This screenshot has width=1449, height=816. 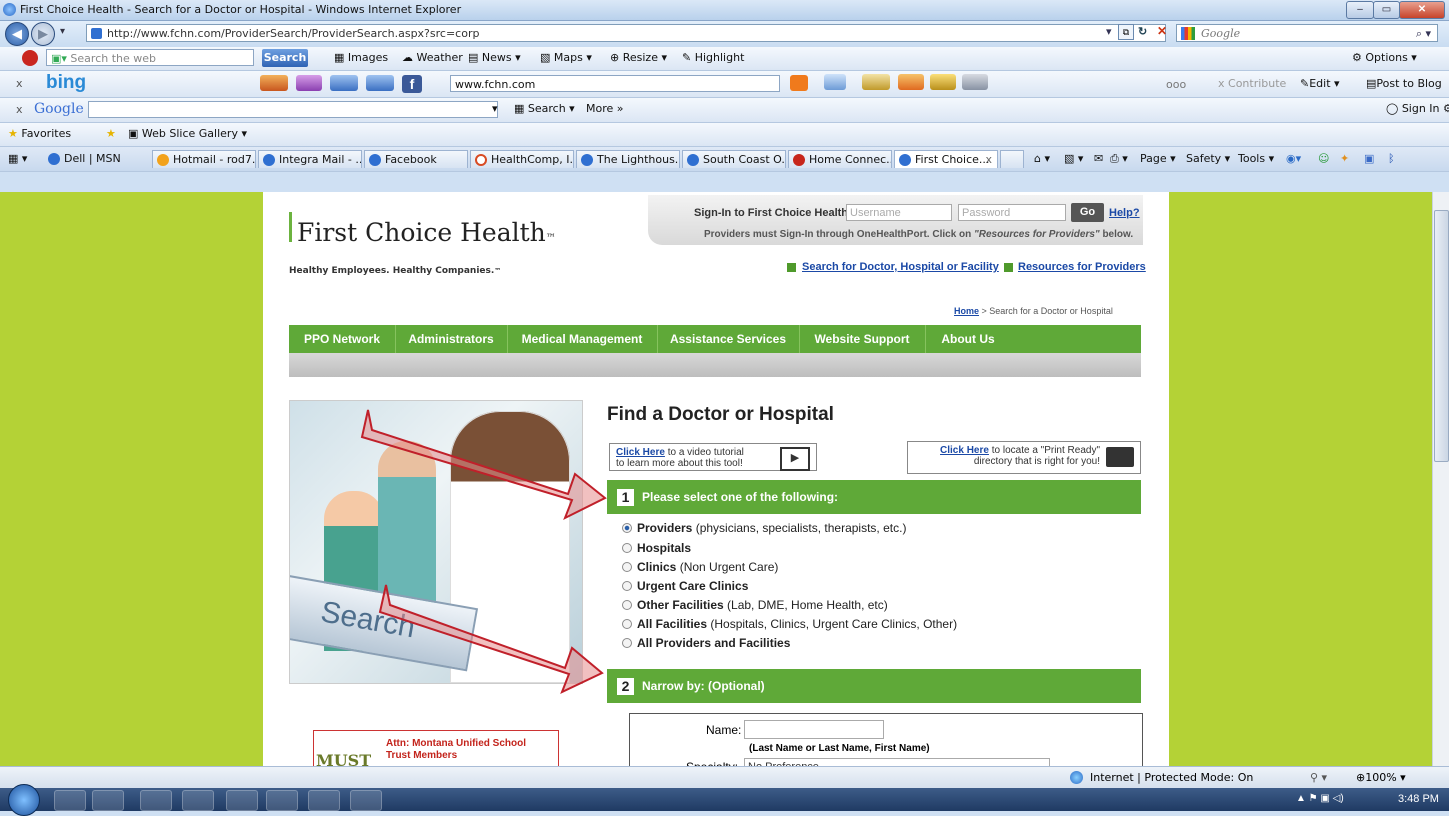 What do you see at coordinates (1142, 31) in the screenshot?
I see `refresh-icon: ↻` at bounding box center [1142, 31].